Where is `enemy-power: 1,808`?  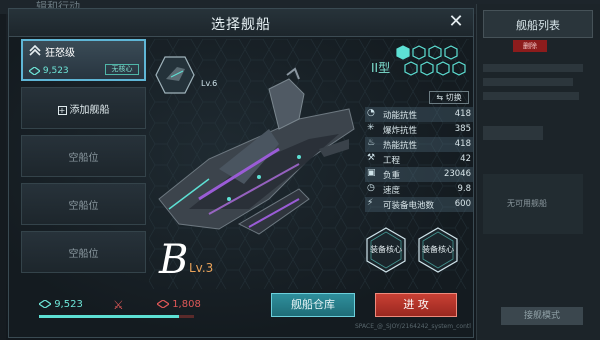 enemy-power: 1,808 is located at coordinates (178, 304).